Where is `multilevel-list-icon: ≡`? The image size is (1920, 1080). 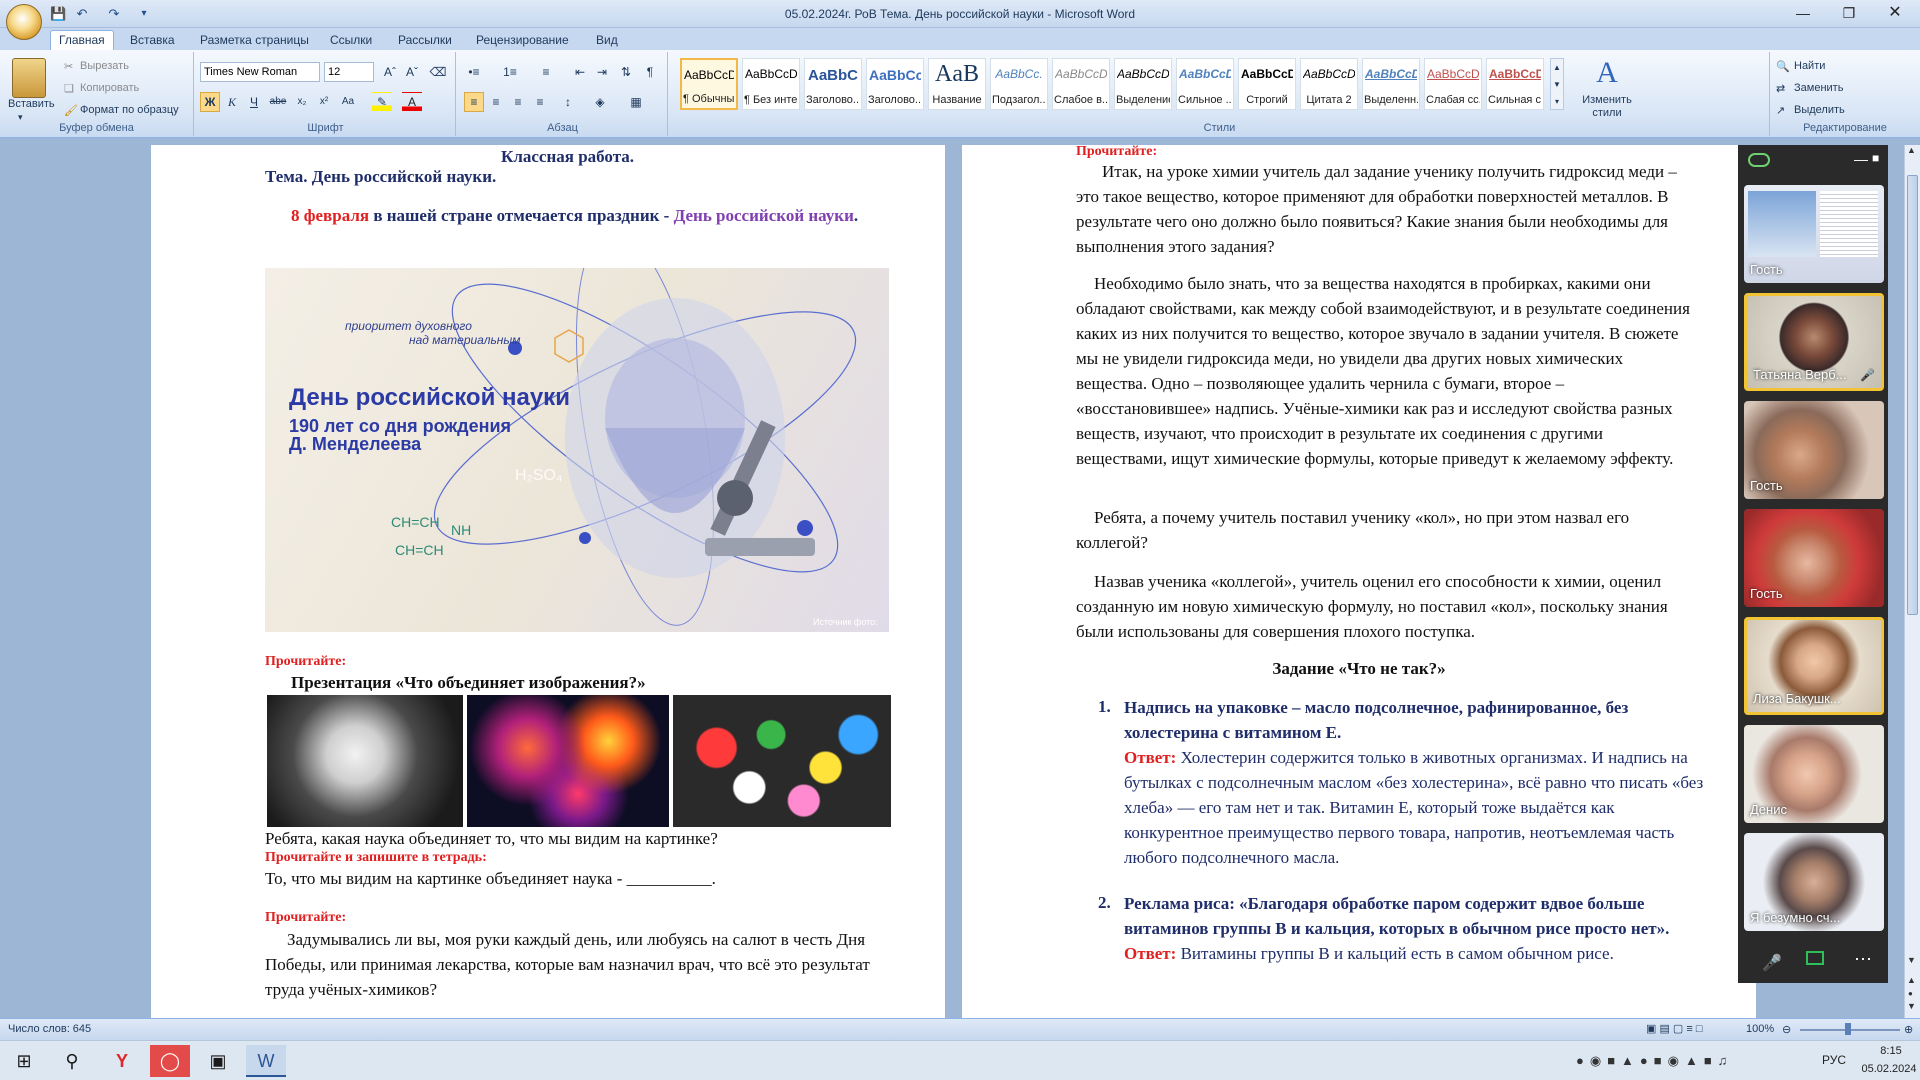
multilevel-list-icon: ≡ is located at coordinates (546, 72).